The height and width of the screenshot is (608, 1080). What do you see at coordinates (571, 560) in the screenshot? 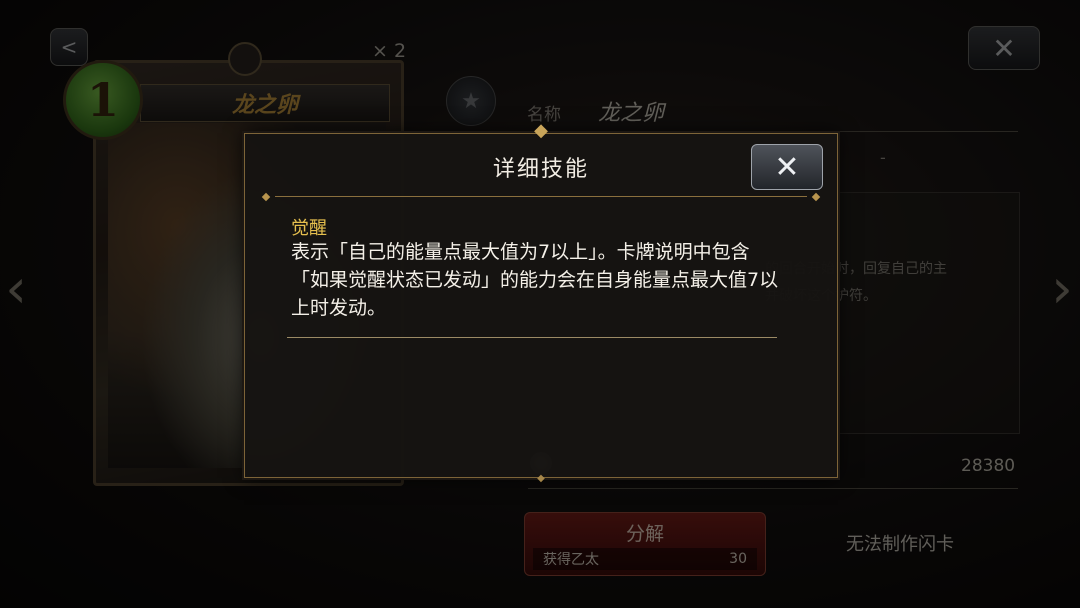
I see `dismantle-reward-label: 获得乙太` at bounding box center [571, 560].